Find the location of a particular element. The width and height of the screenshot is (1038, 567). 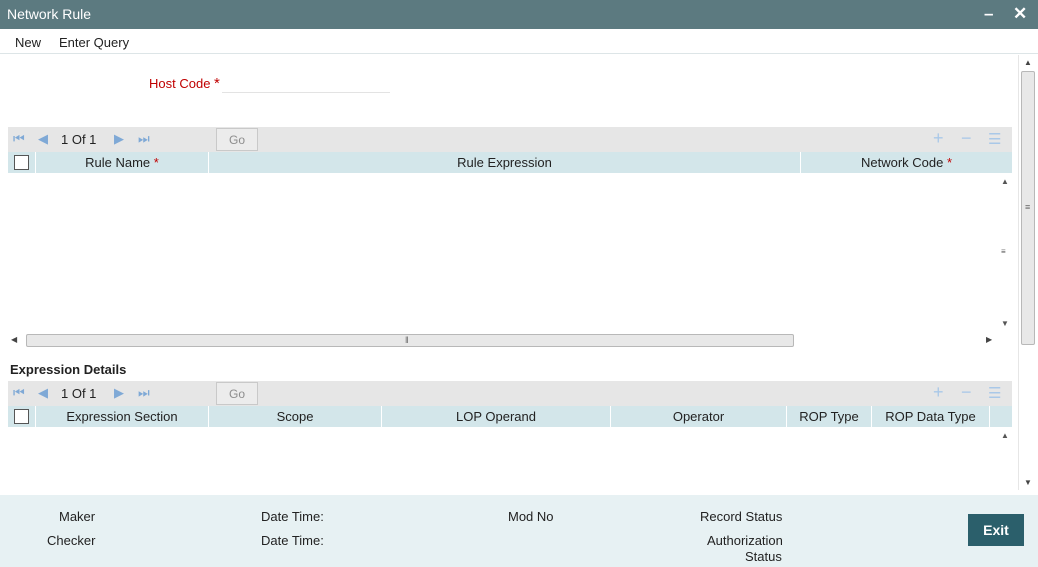

column-expression-section-label: Expression Section is located at coordinates (122, 416).